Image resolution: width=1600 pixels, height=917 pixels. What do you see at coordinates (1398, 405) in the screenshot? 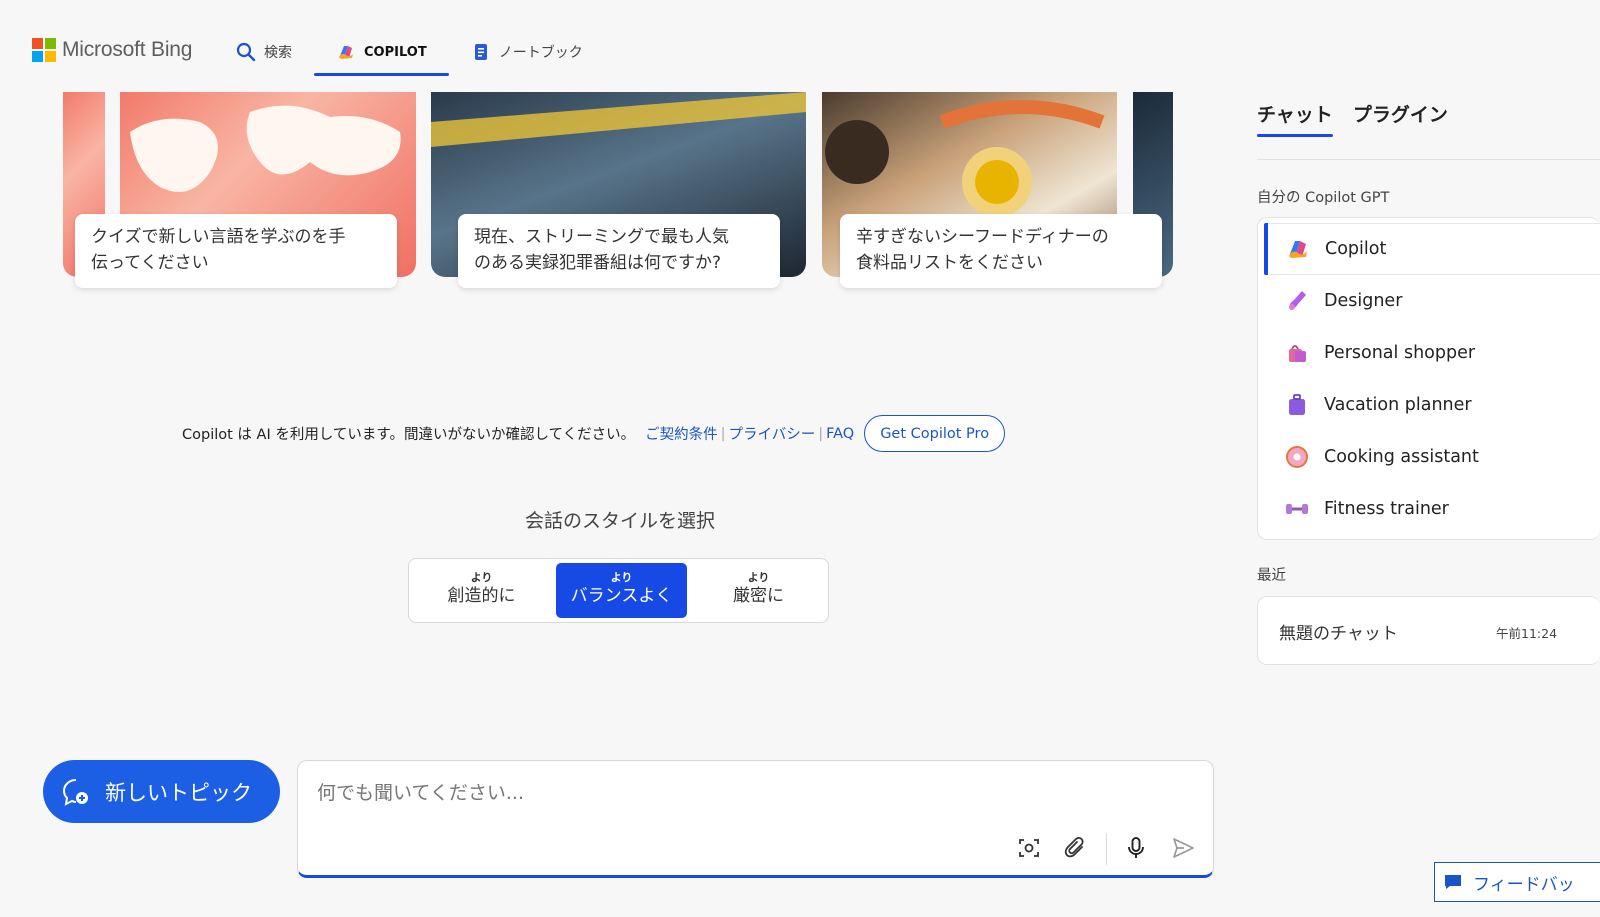
I see `gpt-label: Vacation planner` at bounding box center [1398, 405].